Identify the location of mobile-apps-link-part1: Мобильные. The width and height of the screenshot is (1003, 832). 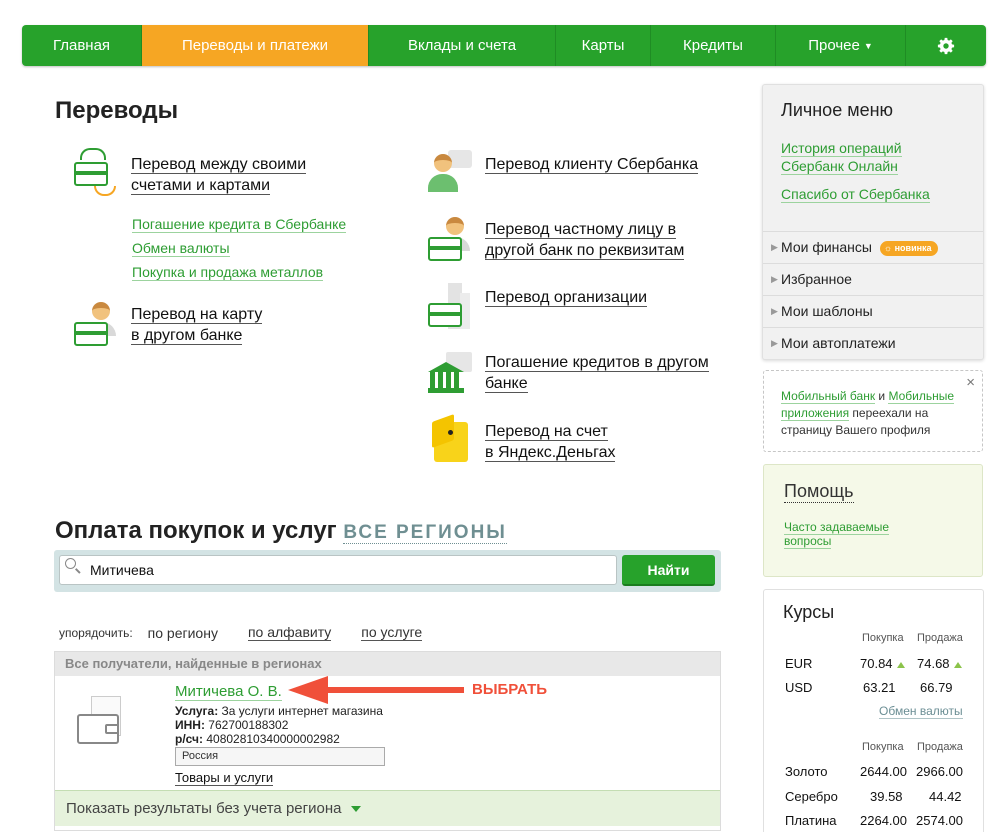
(921, 396).